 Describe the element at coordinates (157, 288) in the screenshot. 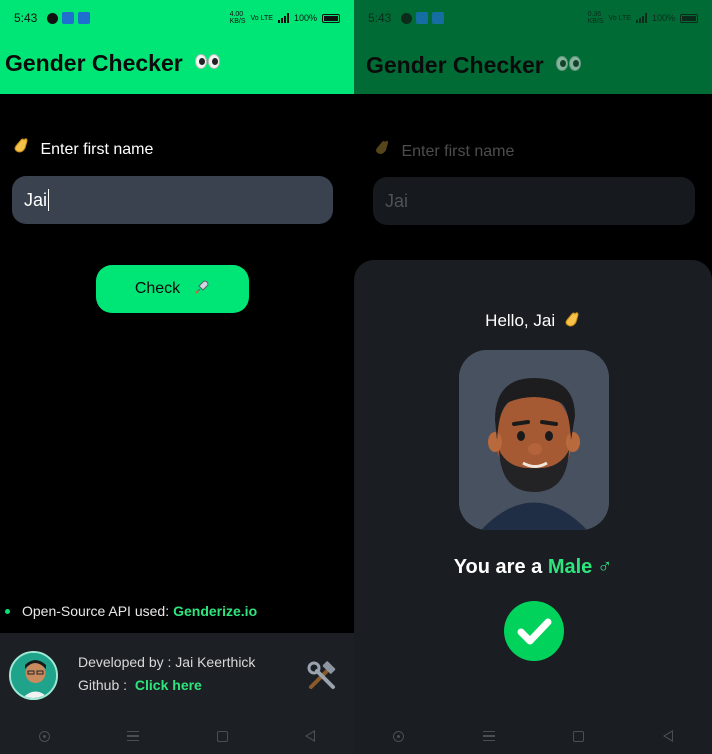

I see `check-button-label: Check` at that location.